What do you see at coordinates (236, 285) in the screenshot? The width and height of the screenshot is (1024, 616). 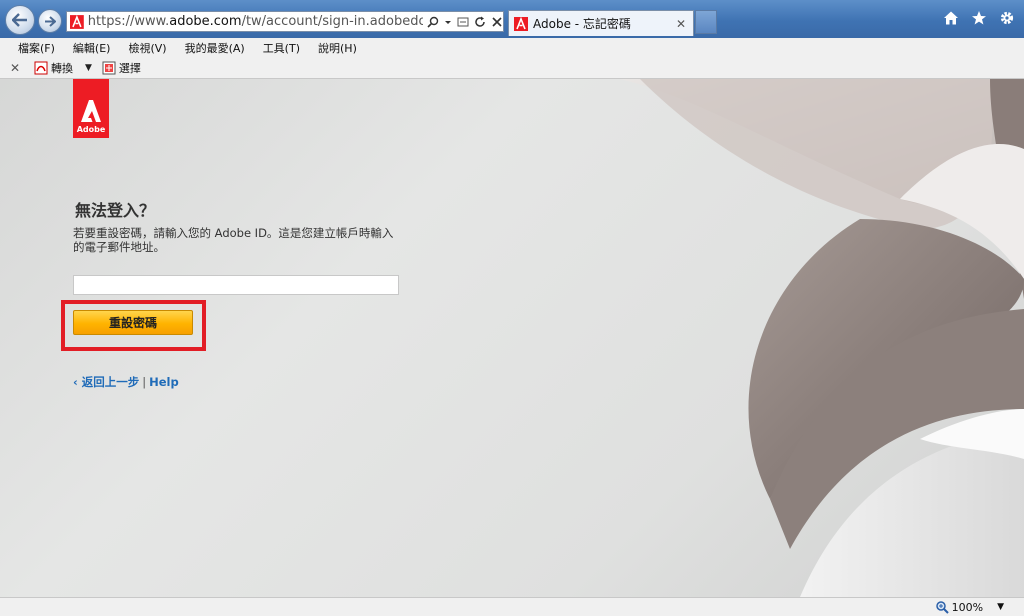 I see `adobe-id-email-input` at bounding box center [236, 285].